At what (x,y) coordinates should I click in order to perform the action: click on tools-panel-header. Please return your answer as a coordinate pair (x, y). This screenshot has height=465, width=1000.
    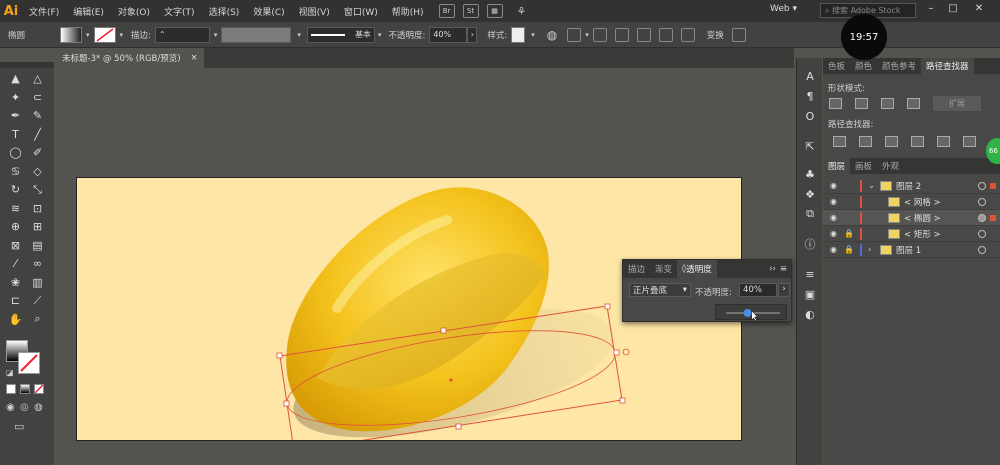
    Looking at the image, I should click on (27, 65).